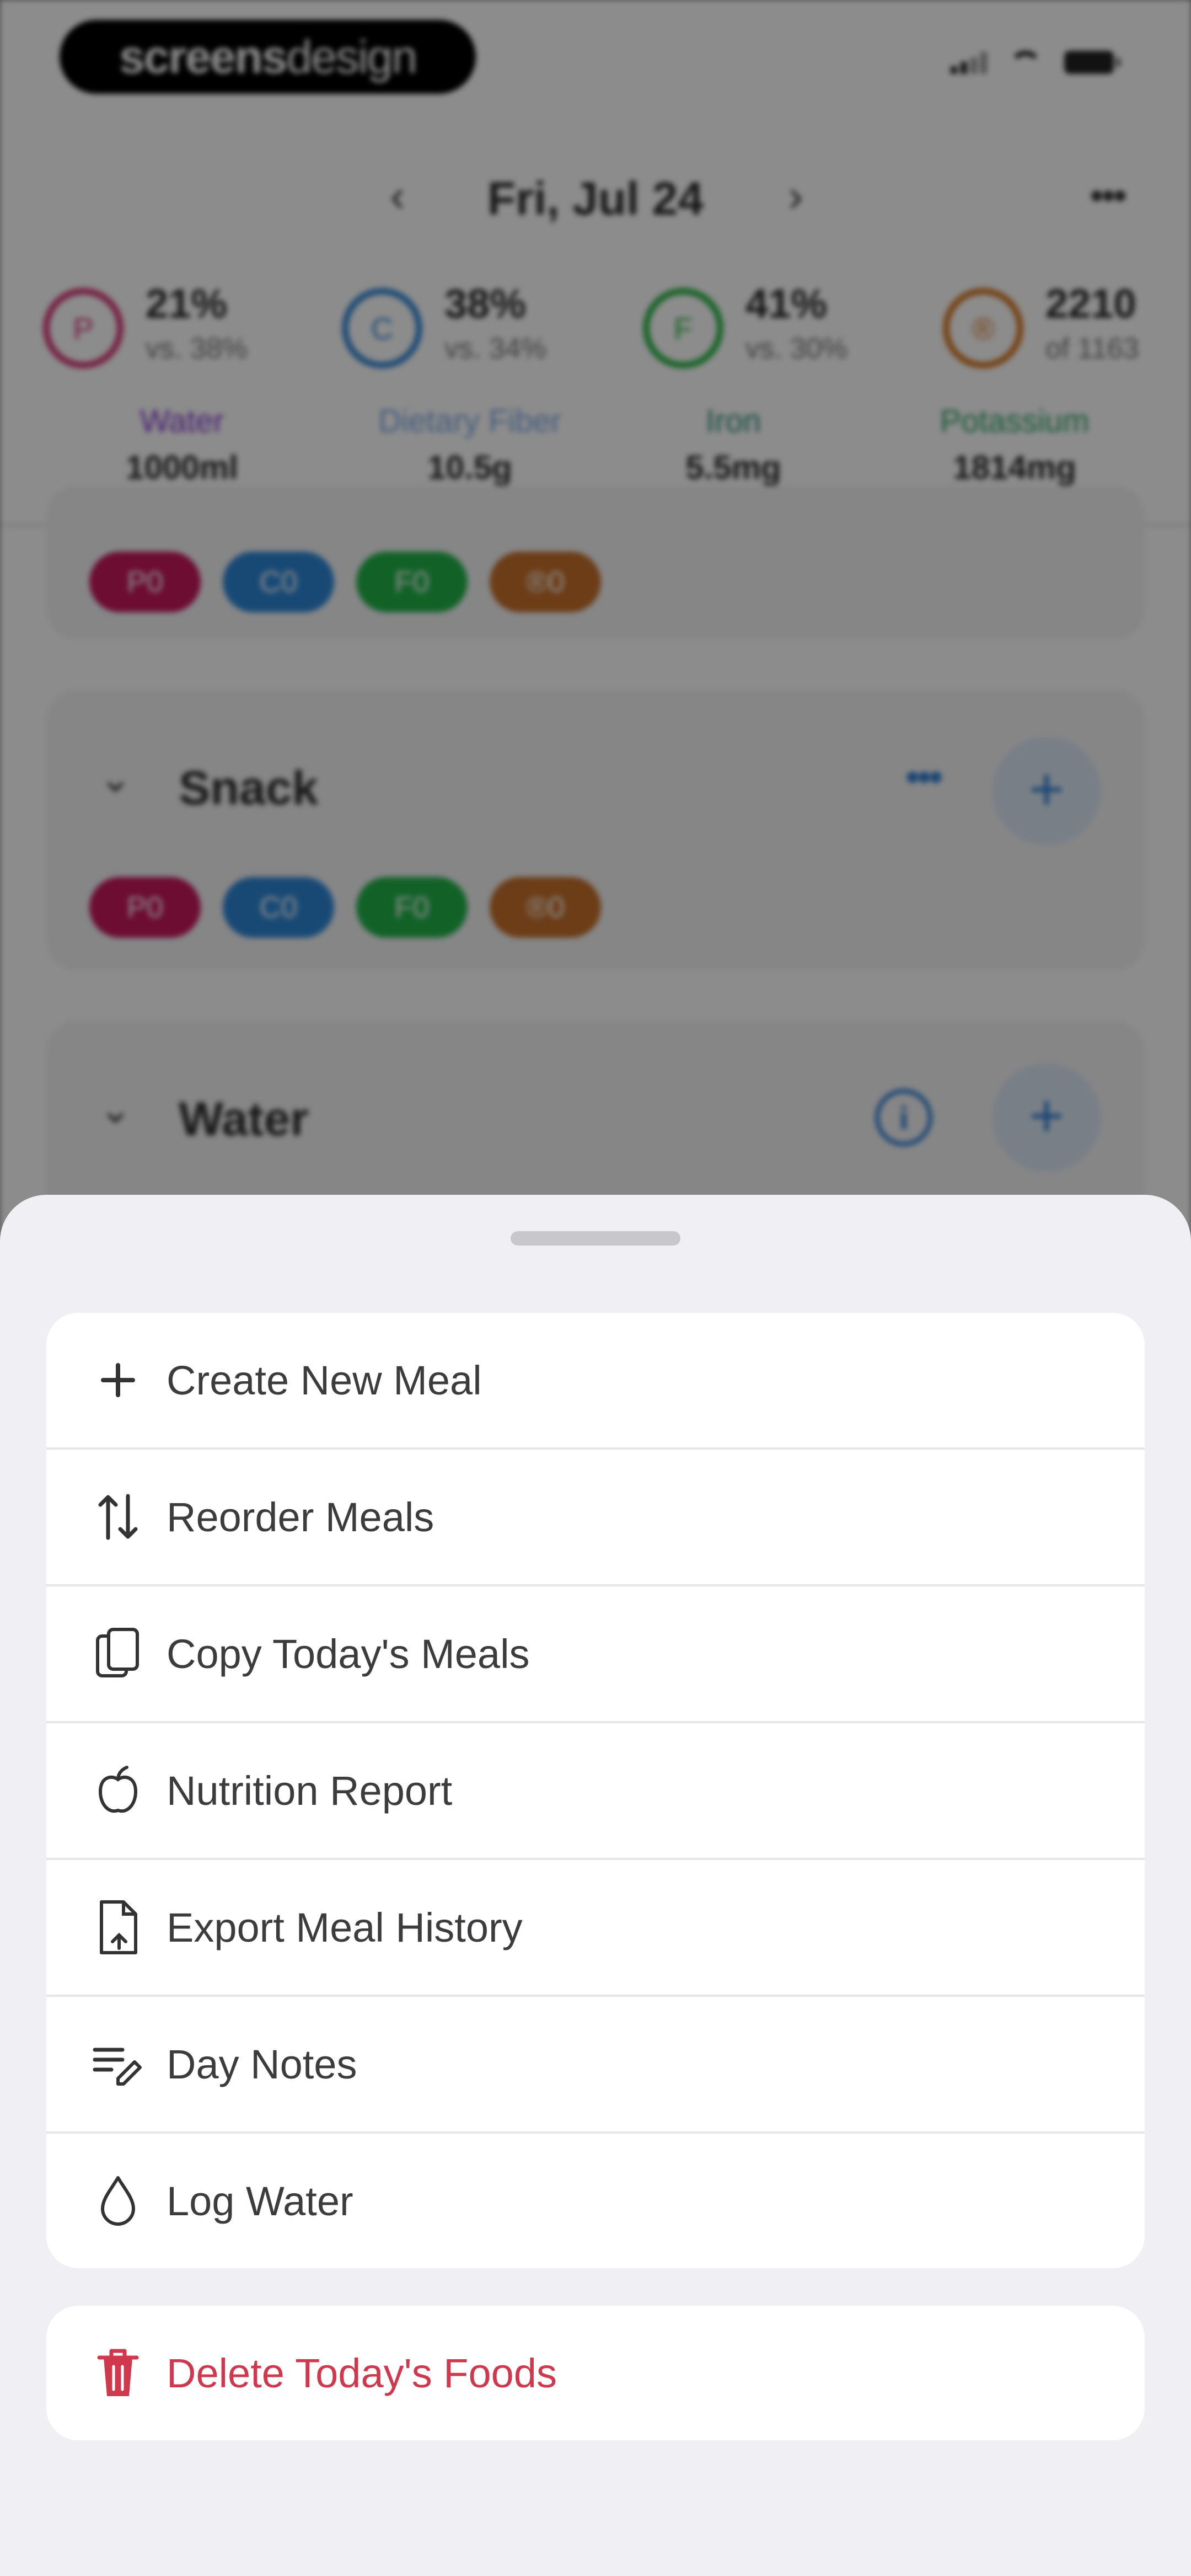 This screenshot has height=2576, width=1191. What do you see at coordinates (262, 2064) in the screenshot?
I see `item-label: Day Notes` at bounding box center [262, 2064].